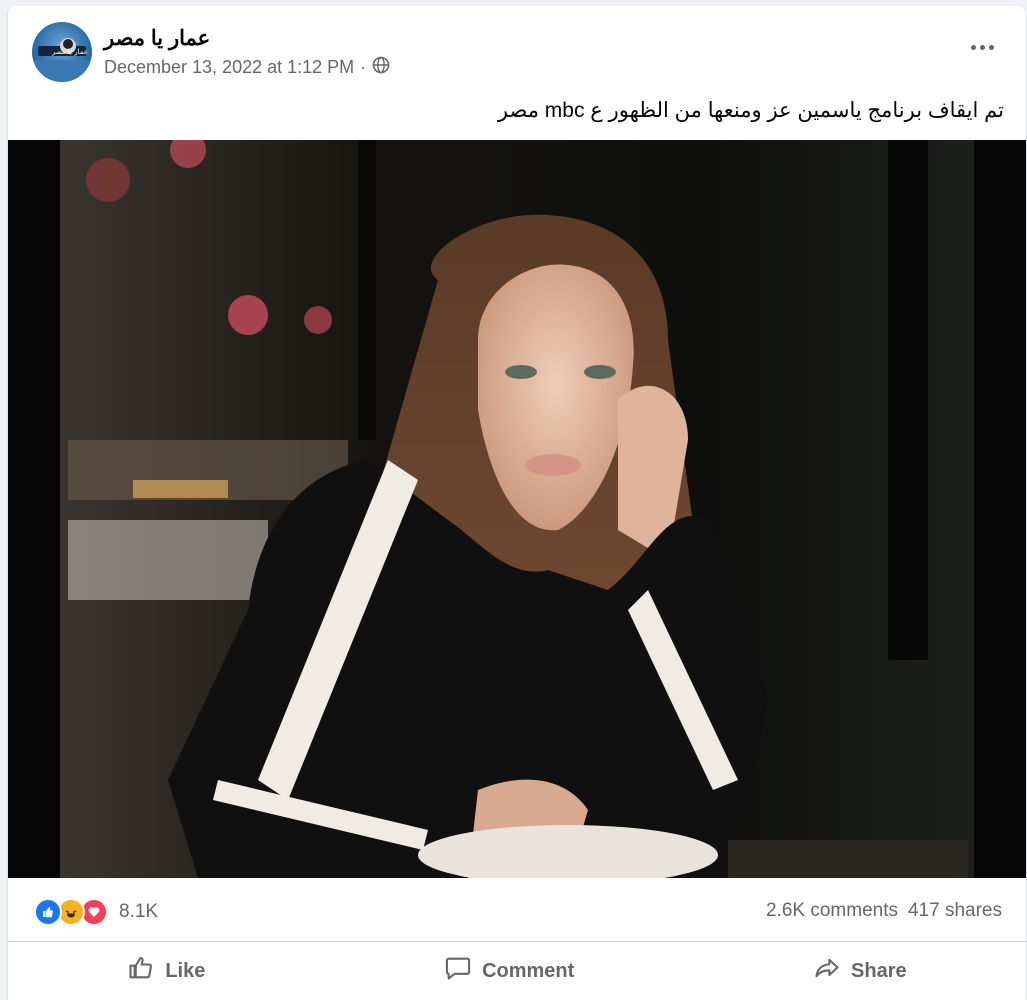 The height and width of the screenshot is (1000, 1027). I want to click on engagement-counts: 2.6K comments 417 shares, so click(884, 911).